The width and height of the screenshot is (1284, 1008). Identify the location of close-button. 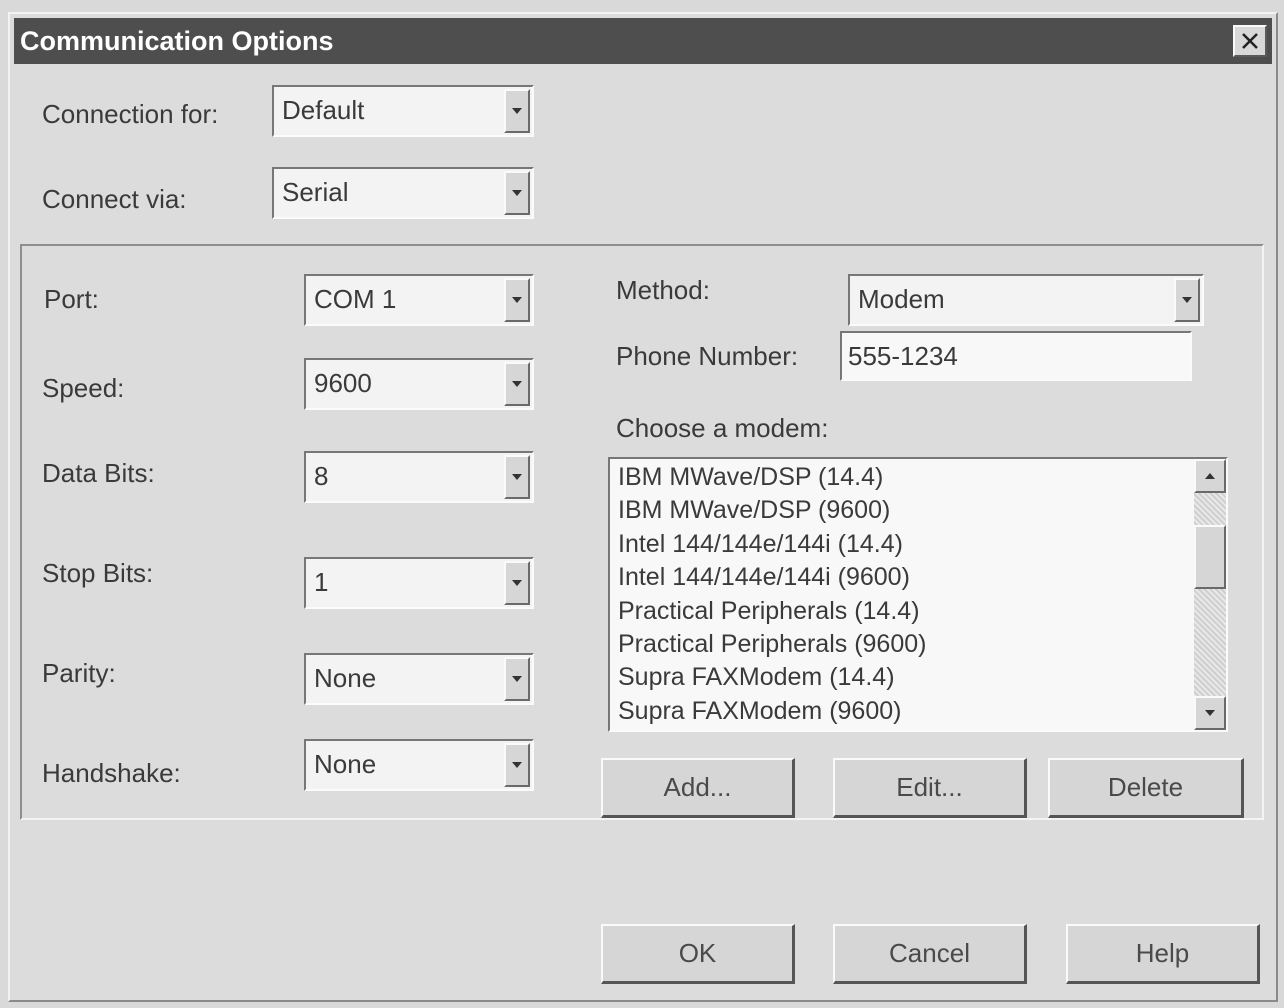
(1250, 41).